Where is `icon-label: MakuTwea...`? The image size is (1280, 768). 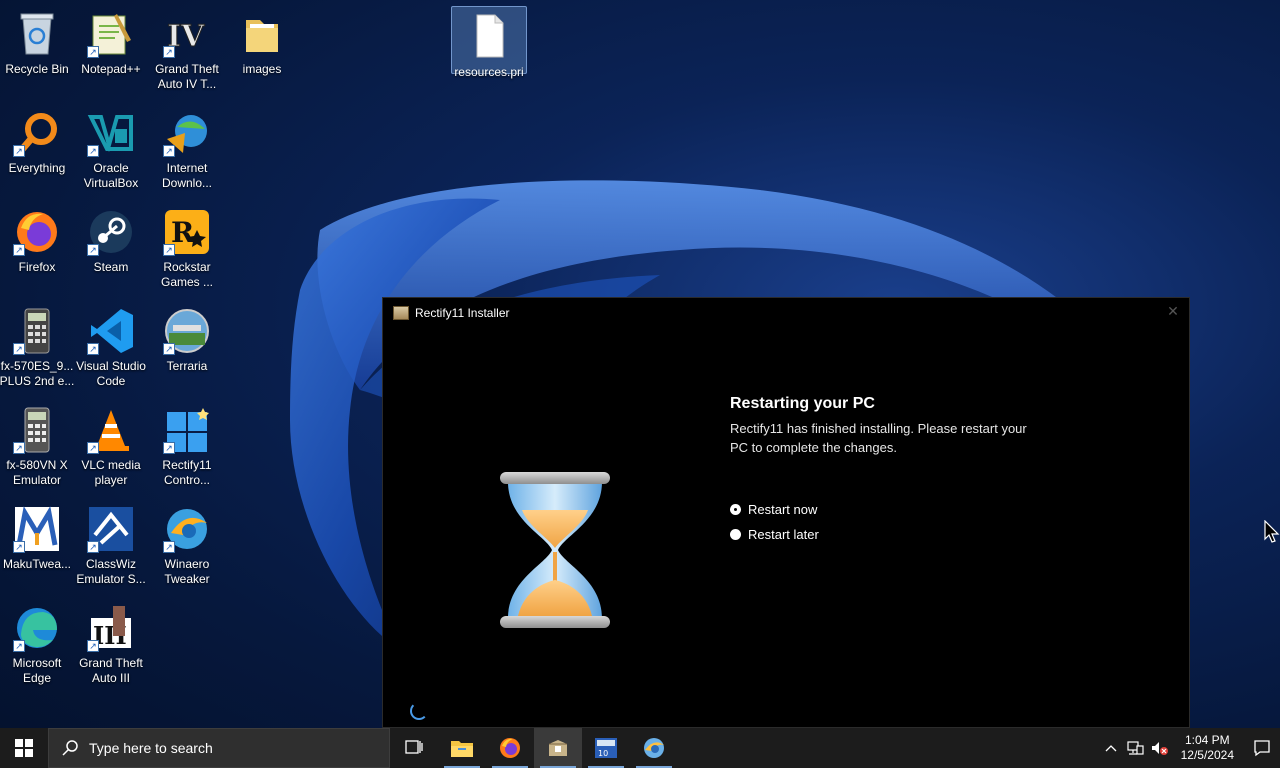 icon-label: MakuTwea... is located at coordinates (37, 564).